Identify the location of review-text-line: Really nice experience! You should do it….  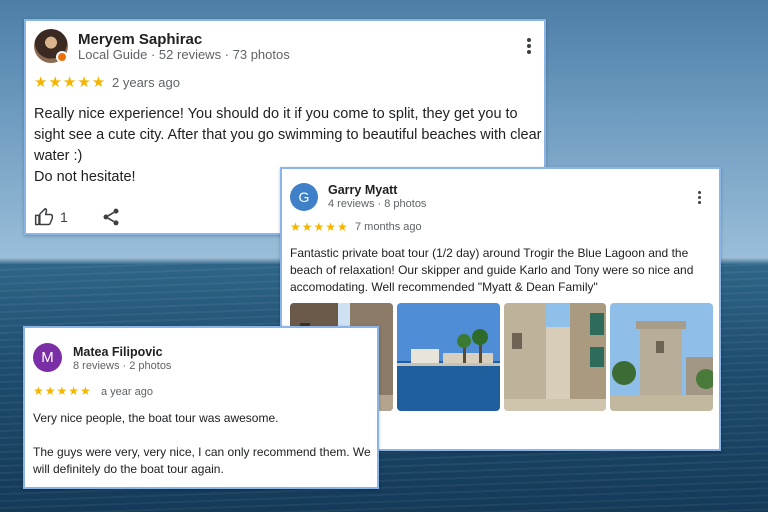
(288, 135).